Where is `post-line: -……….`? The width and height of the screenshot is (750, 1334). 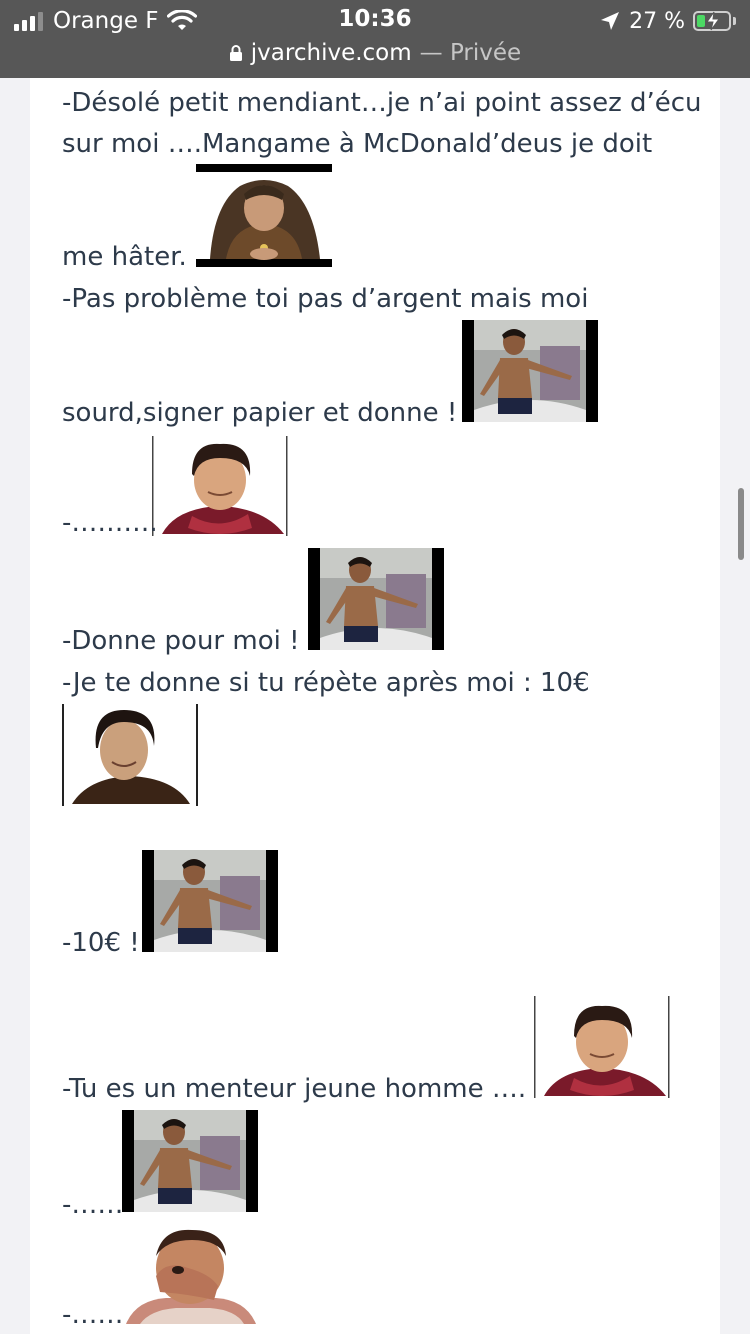 post-line: -………. is located at coordinates (110, 523).